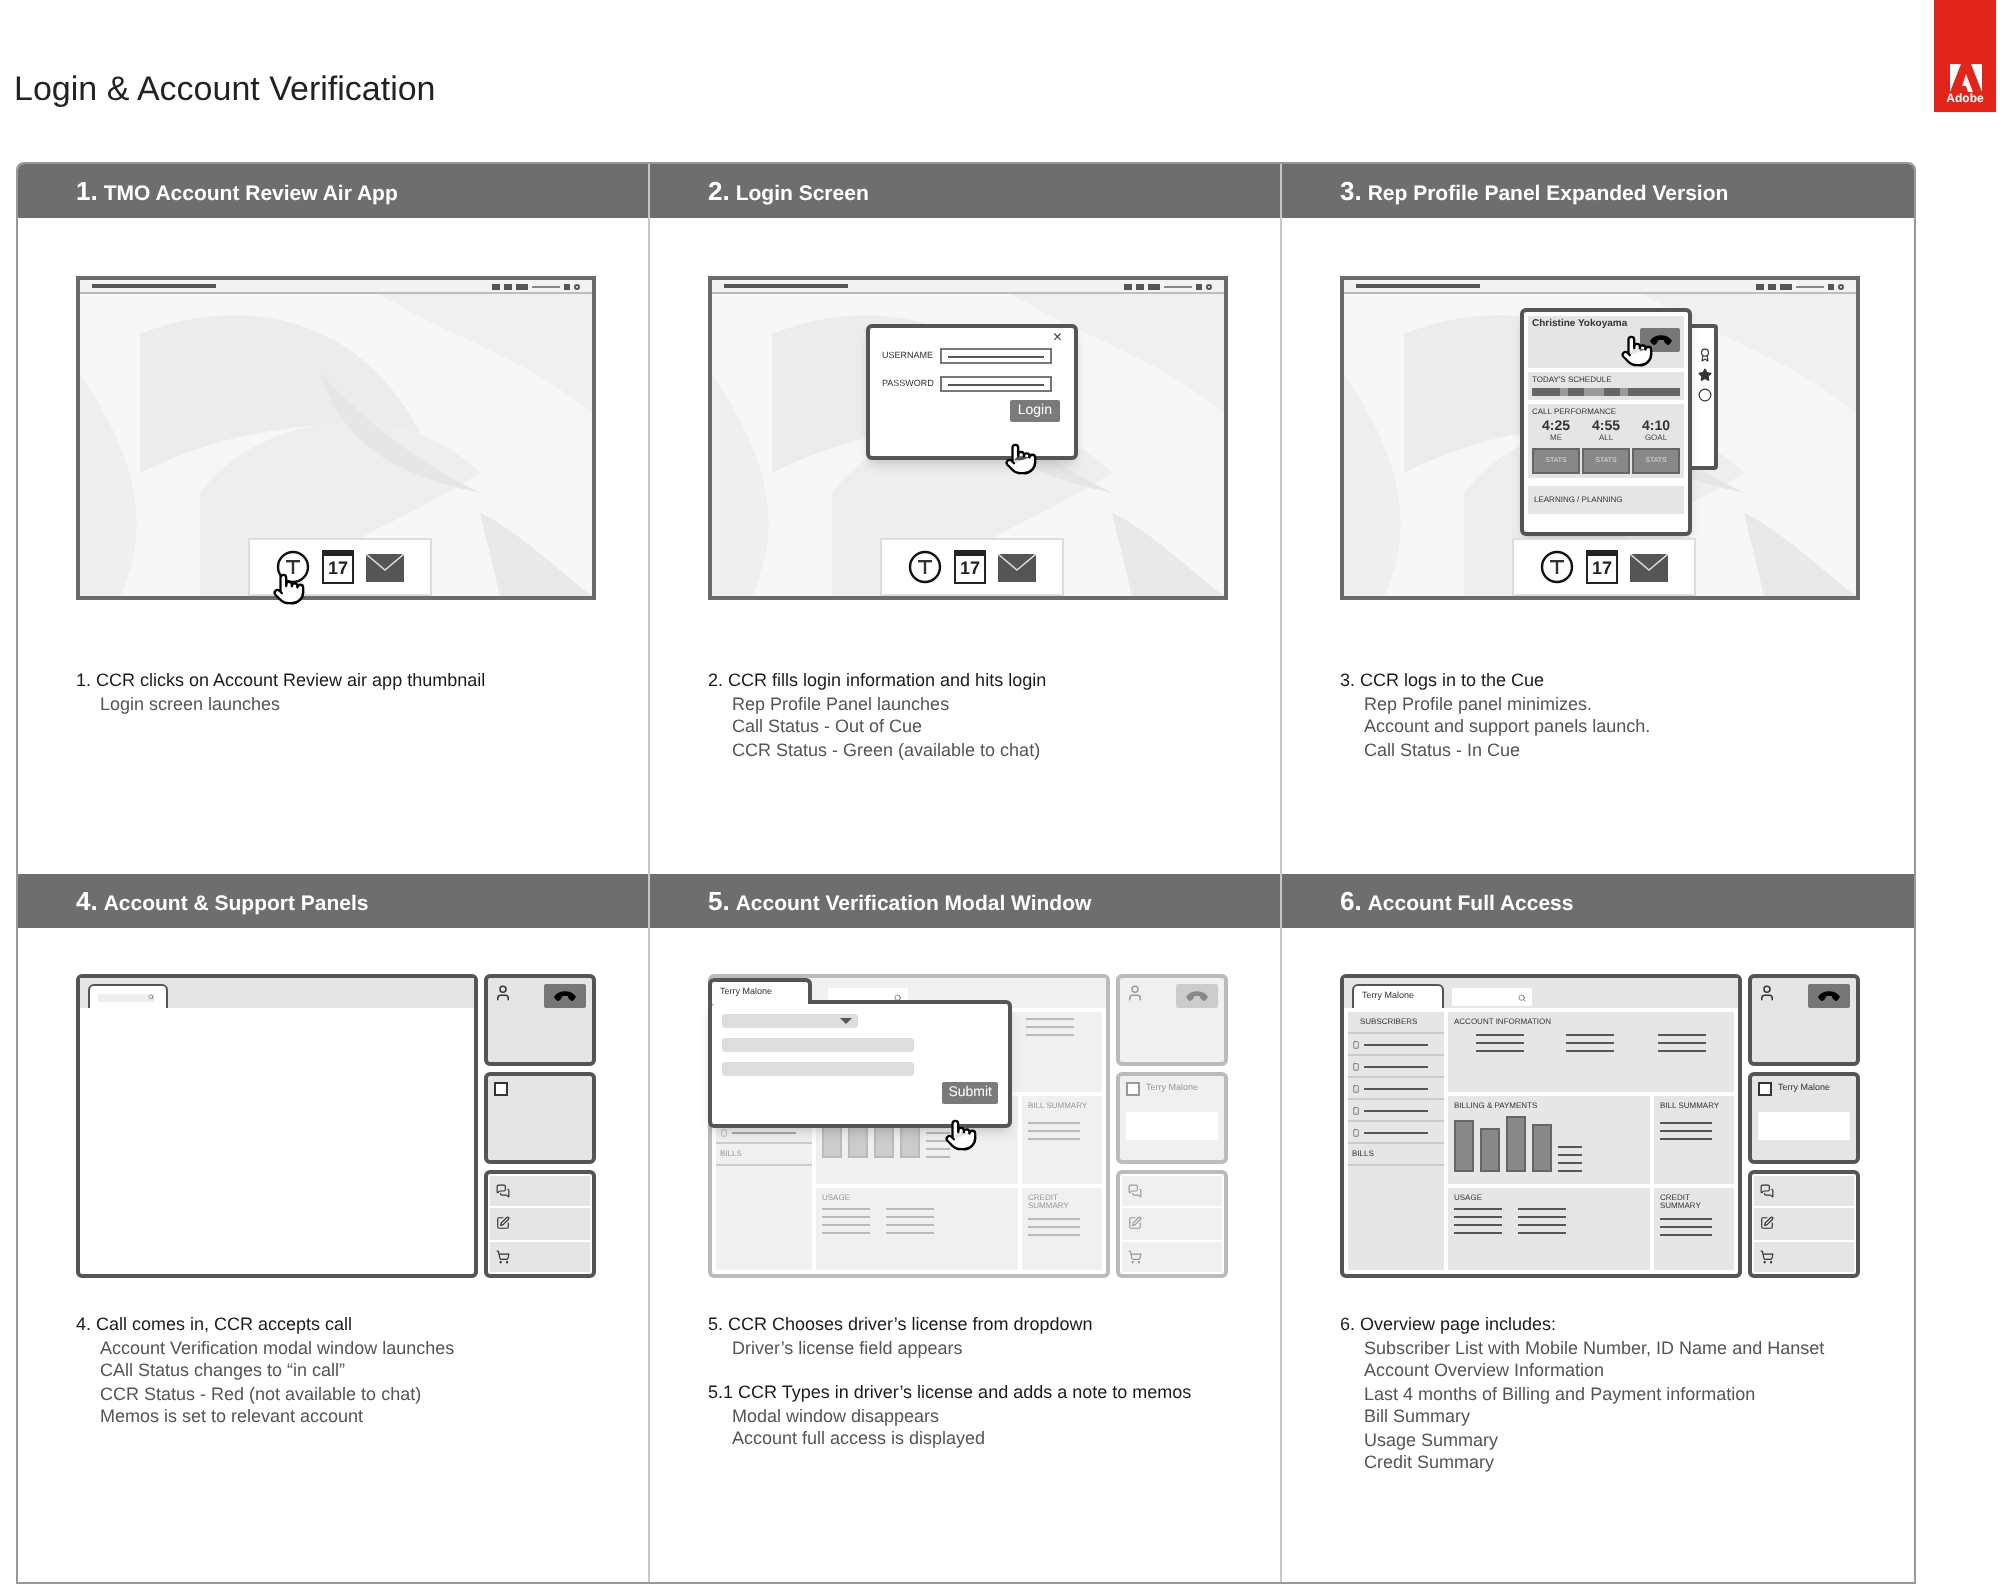 This screenshot has height=1586, width=2000. Describe the element at coordinates (1351, 901) in the screenshot. I see `step-number: 6.` at that location.